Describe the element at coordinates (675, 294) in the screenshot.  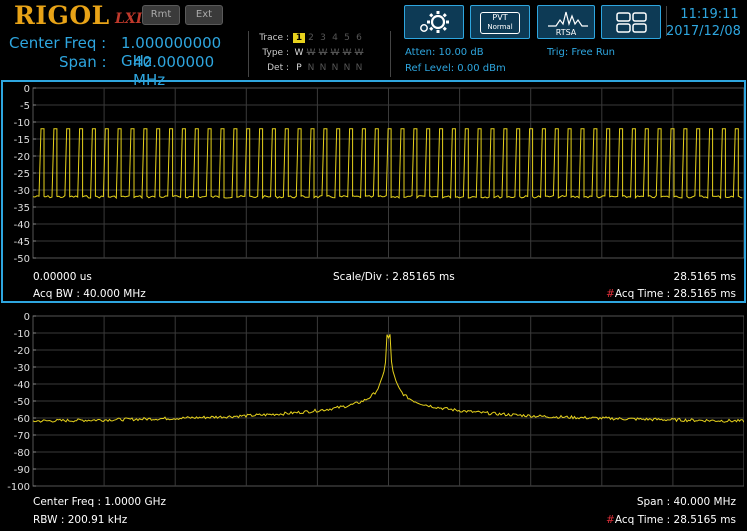
I see `acq-time-value: Acq Time : 28.5165 ms` at that location.